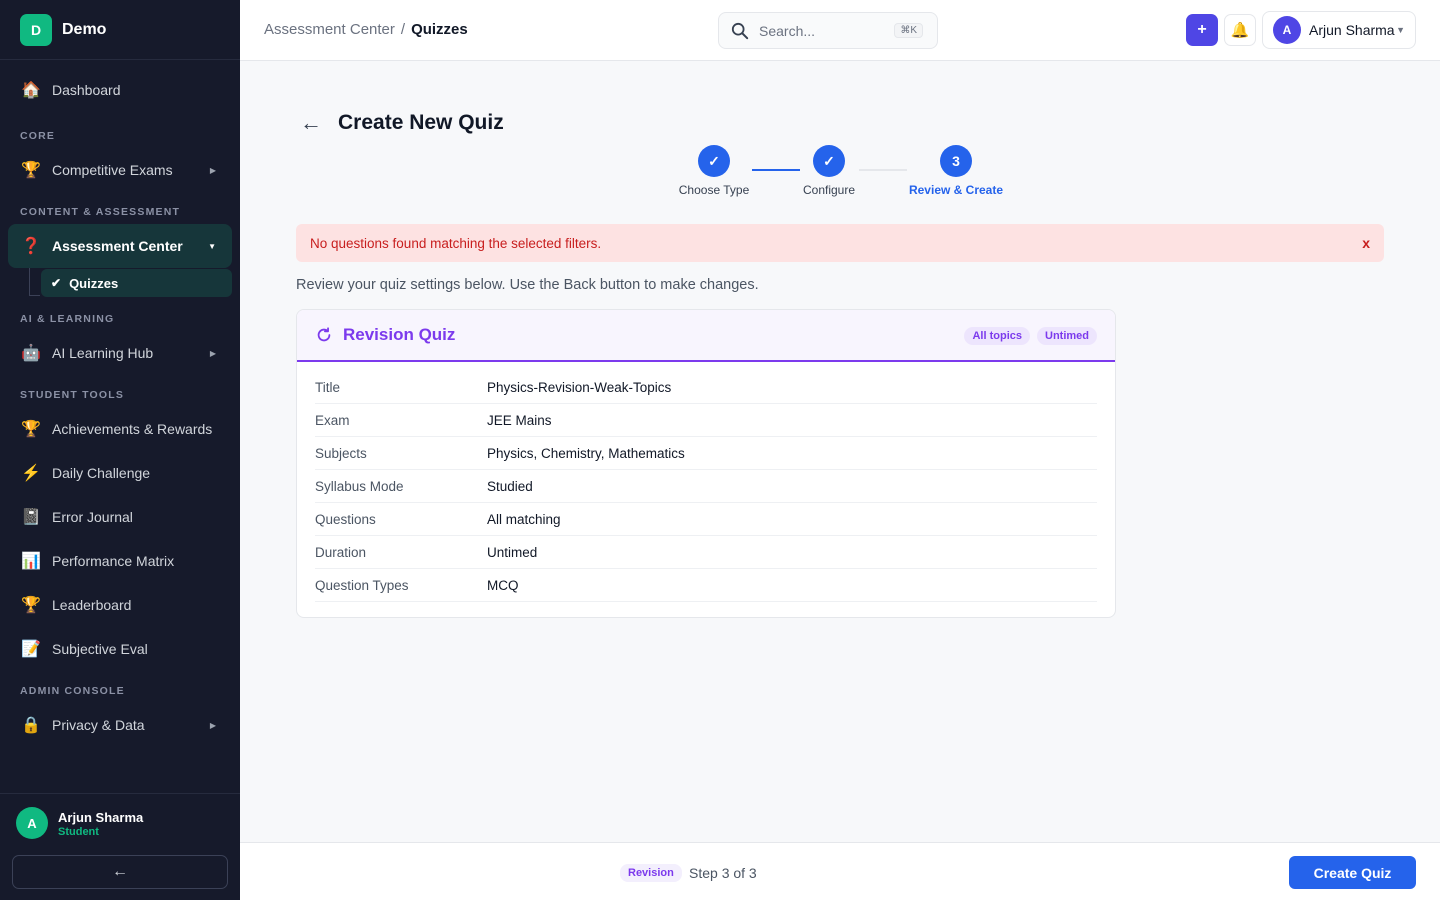 This screenshot has height=900, width=1440. What do you see at coordinates (1339, 30) in the screenshot?
I see `user-menu: A Arjun Sharma ▼` at bounding box center [1339, 30].